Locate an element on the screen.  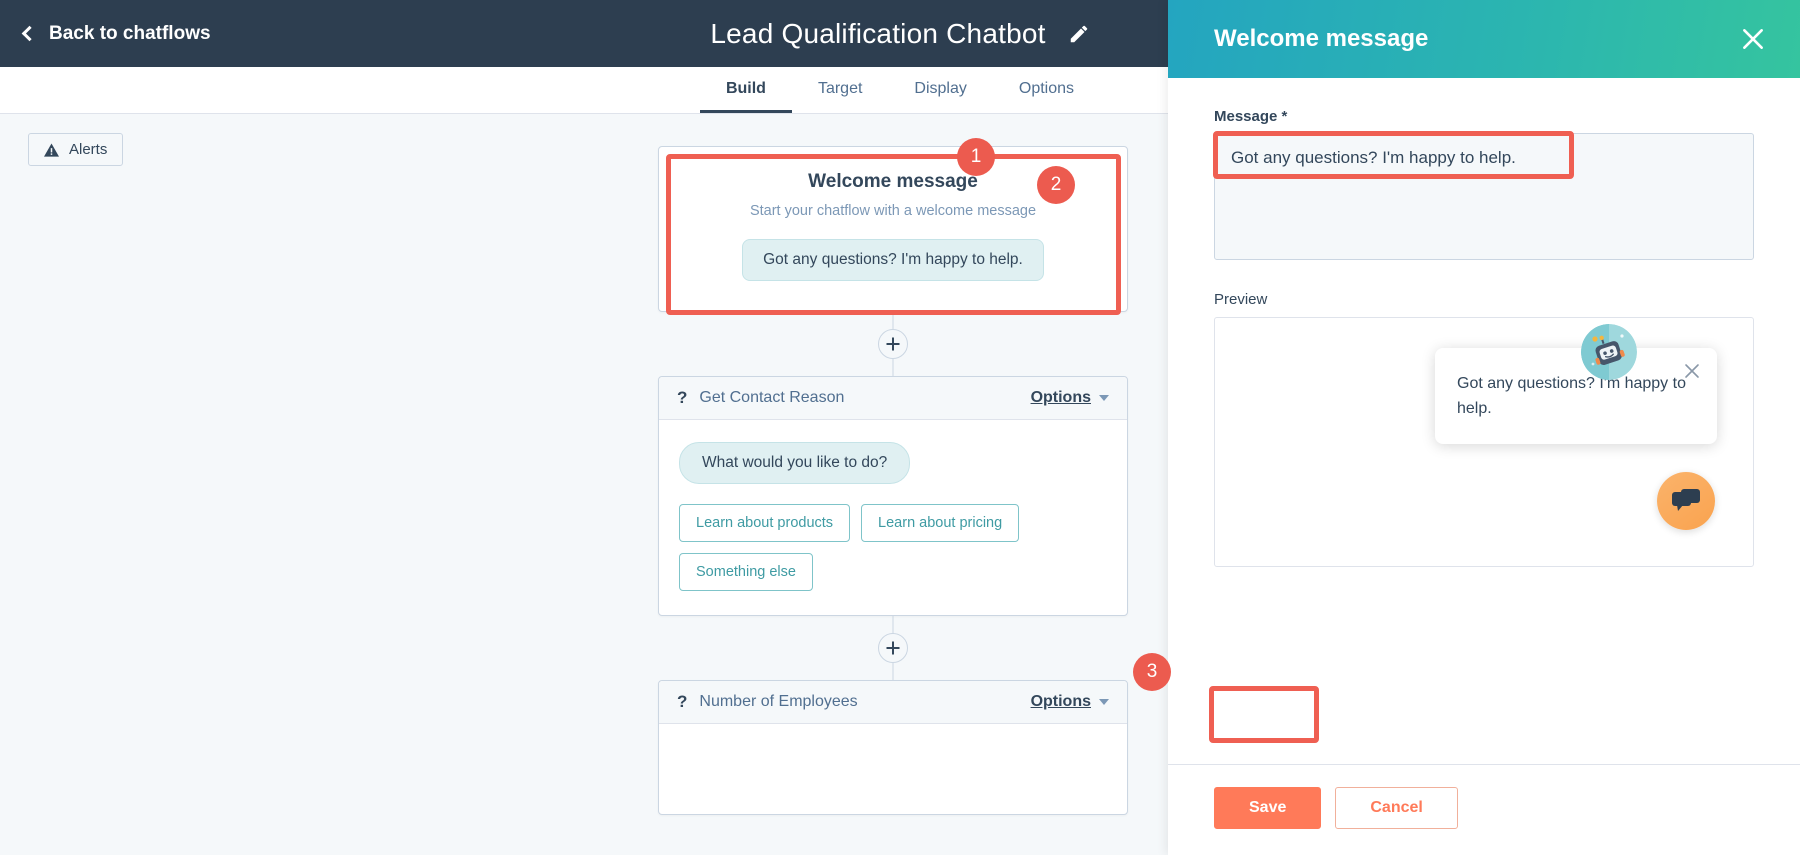
tab-display-label: Display is located at coordinates (940, 88).